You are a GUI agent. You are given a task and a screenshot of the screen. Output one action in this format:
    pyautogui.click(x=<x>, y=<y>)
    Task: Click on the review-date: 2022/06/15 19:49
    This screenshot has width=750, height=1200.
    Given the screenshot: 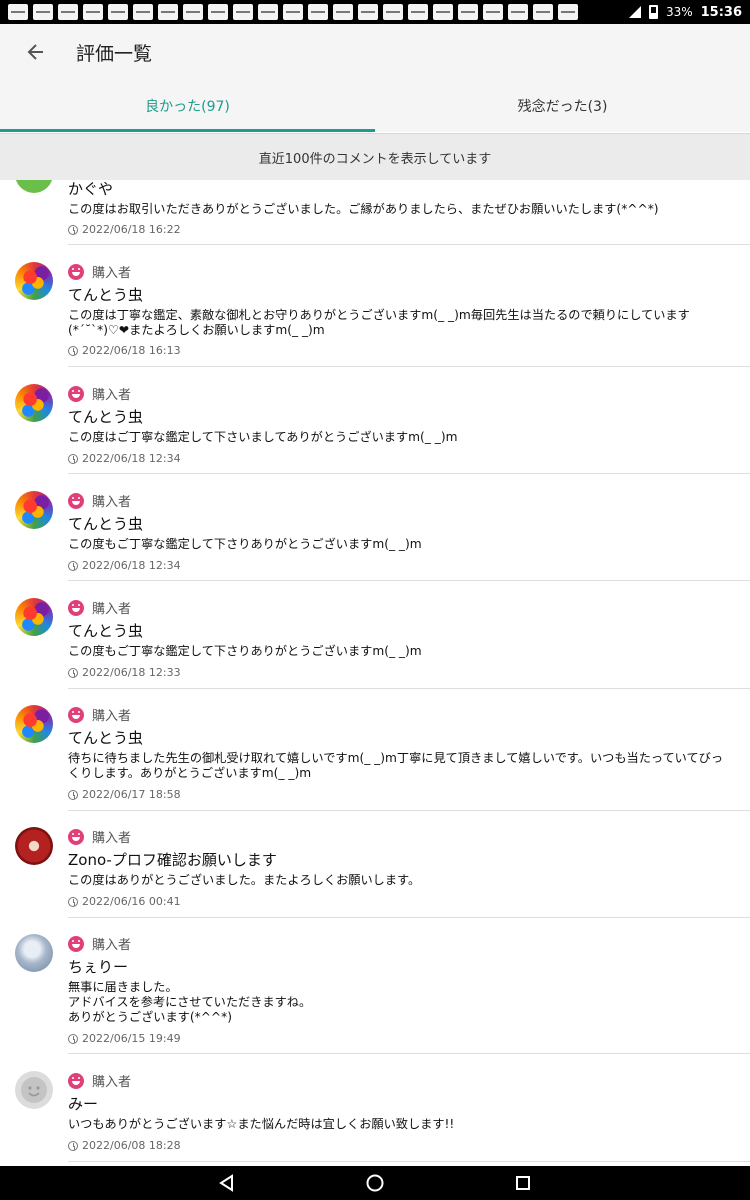 What is the action you would take?
    pyautogui.click(x=124, y=1038)
    